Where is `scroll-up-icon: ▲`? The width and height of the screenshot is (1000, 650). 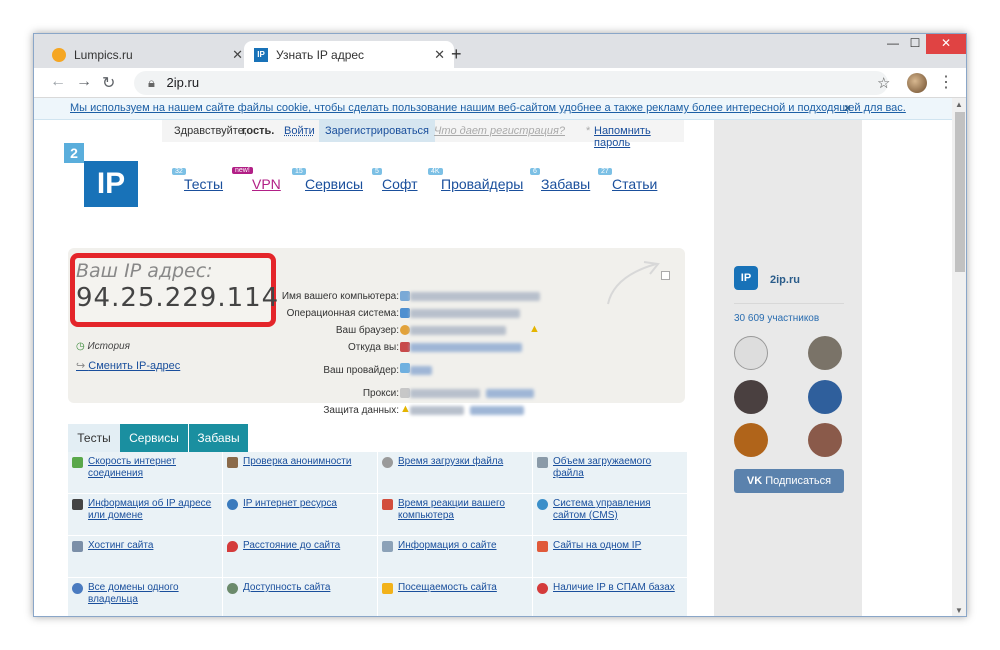
scroll-up-icon: ▲ is located at coordinates (959, 104).